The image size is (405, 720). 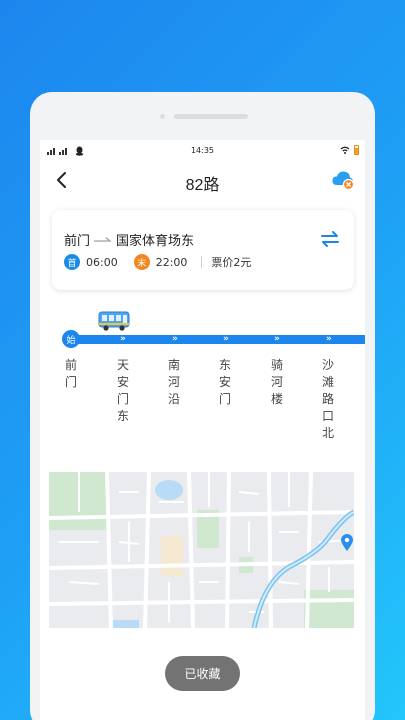 I want to click on start-stop-badge: 始, so click(x=71, y=339).